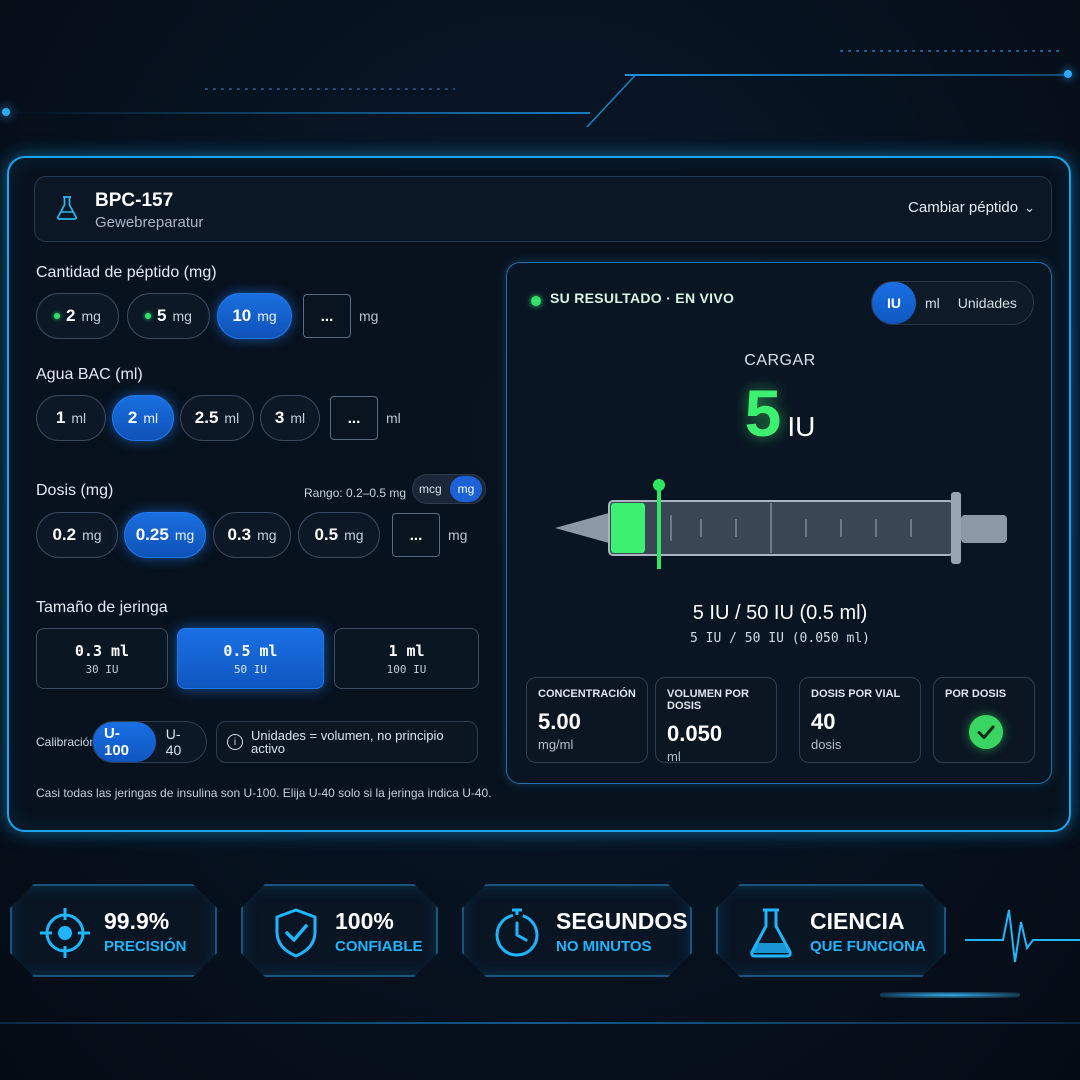 The width and height of the screenshot is (1080, 1080). Describe the element at coordinates (71, 418) in the screenshot. I see `bac-option-1ml: 1 ml` at that location.